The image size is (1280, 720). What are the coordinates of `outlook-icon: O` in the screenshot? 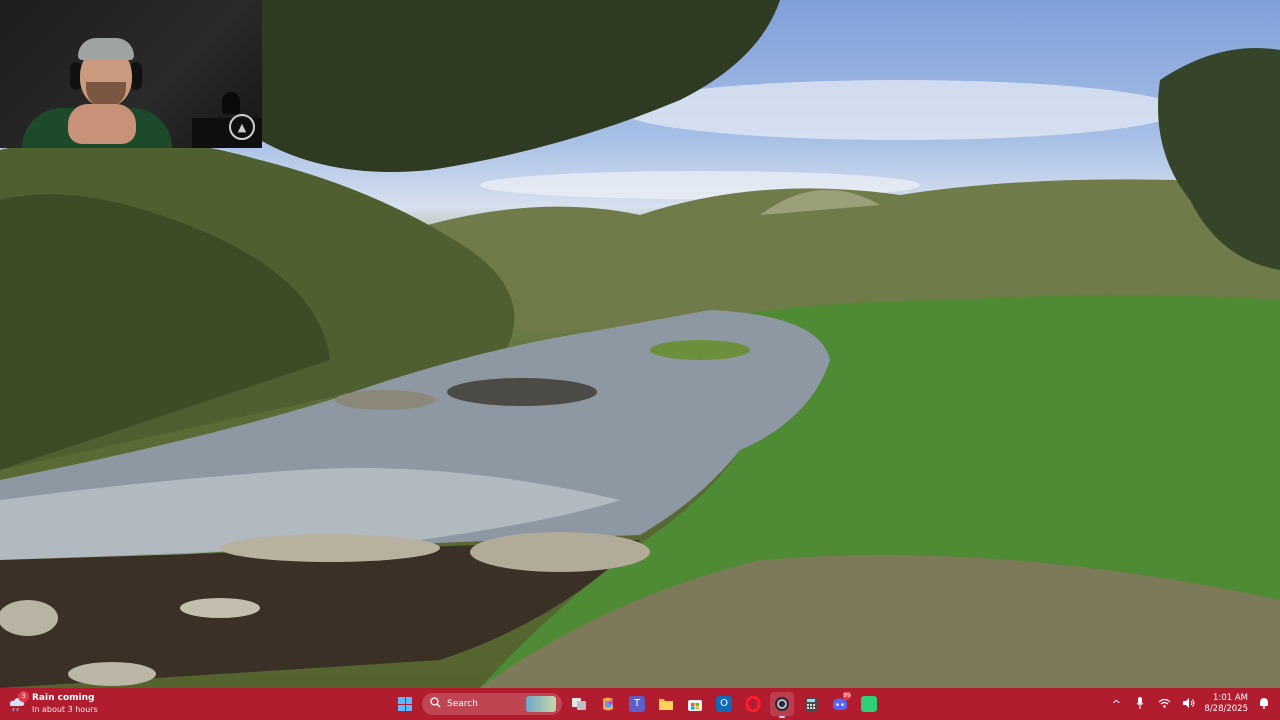 It's located at (724, 704).